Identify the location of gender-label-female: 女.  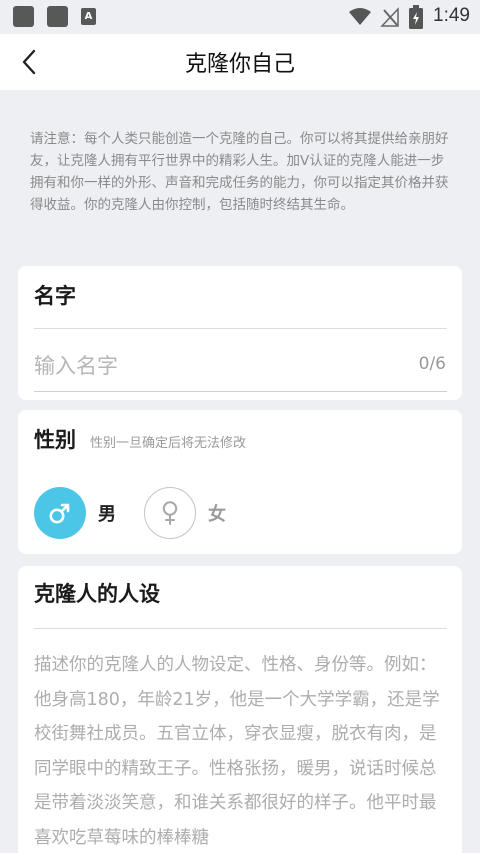
(217, 514).